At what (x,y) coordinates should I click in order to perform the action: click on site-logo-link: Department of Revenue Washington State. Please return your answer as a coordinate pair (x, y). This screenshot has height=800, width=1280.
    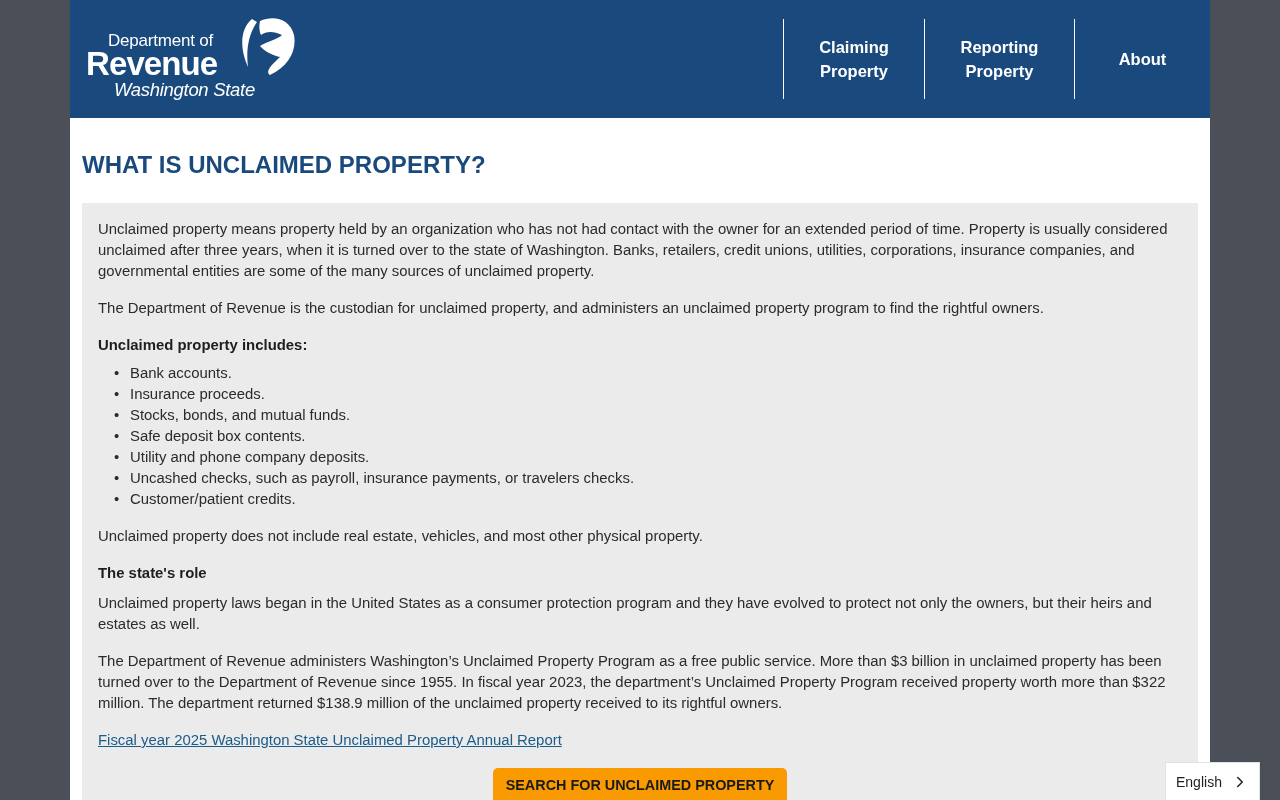
    Looking at the image, I should click on (191, 57).